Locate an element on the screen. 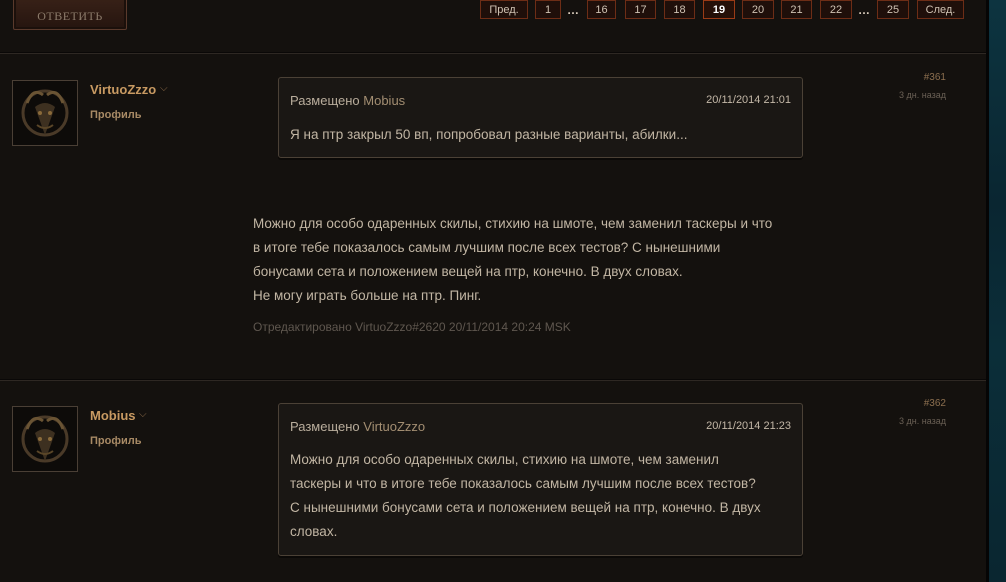  page-link-17: 17 is located at coordinates (640, 9).